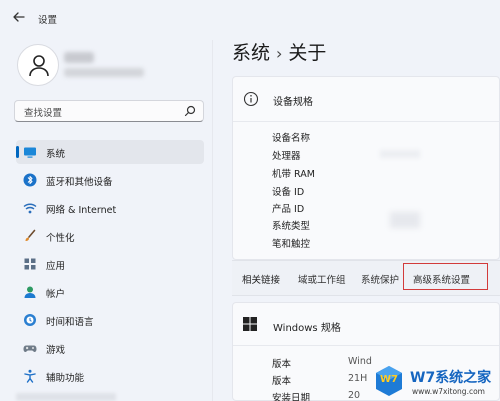  I want to click on watermark: W7 W7系统之家 www.w7xitong.com, so click(436, 381).